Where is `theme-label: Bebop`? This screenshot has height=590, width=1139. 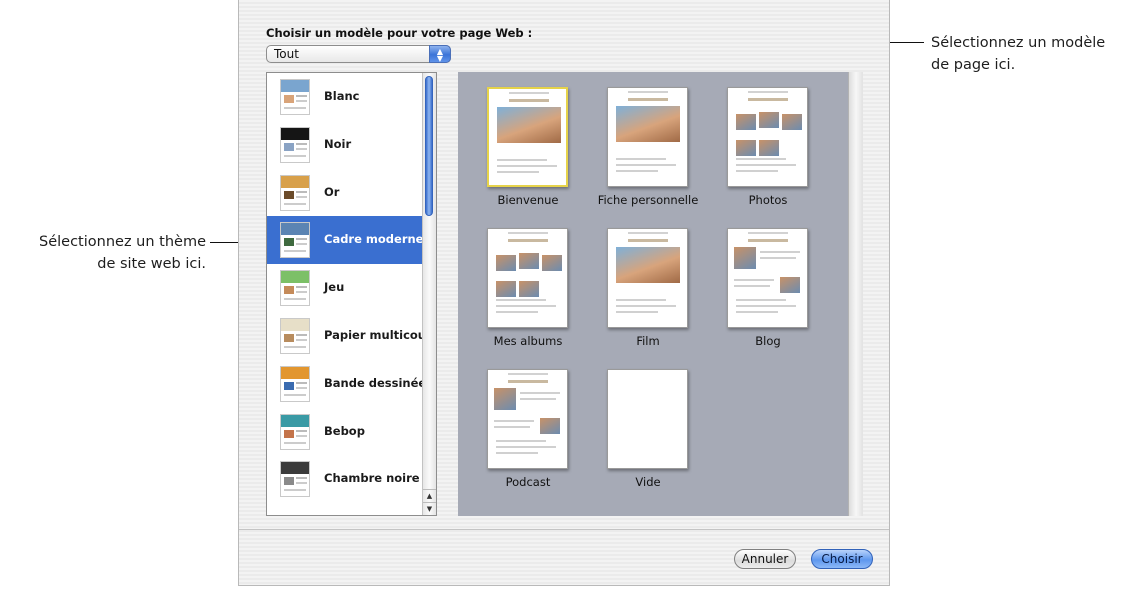
theme-label: Bebop is located at coordinates (344, 430).